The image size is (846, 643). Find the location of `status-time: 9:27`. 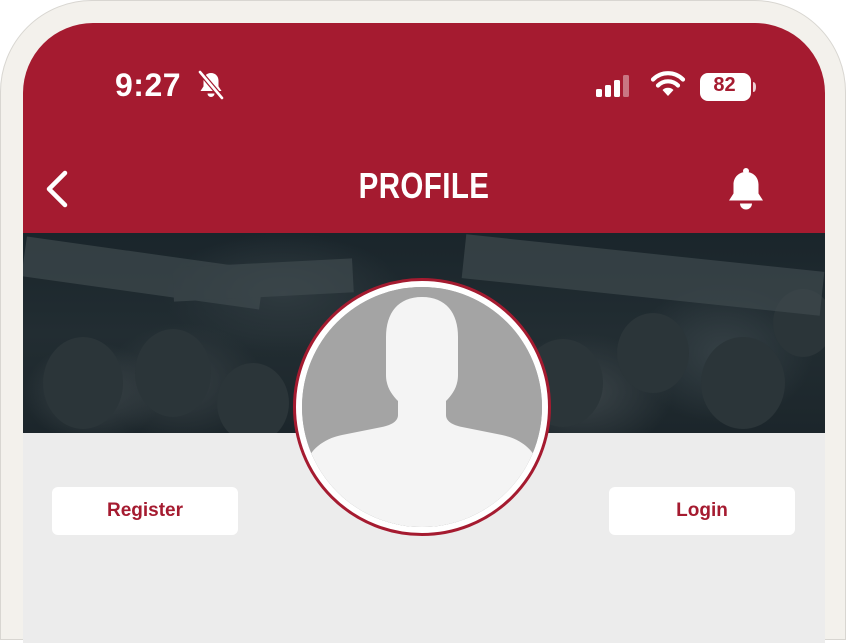

status-time: 9:27 is located at coordinates (148, 85).